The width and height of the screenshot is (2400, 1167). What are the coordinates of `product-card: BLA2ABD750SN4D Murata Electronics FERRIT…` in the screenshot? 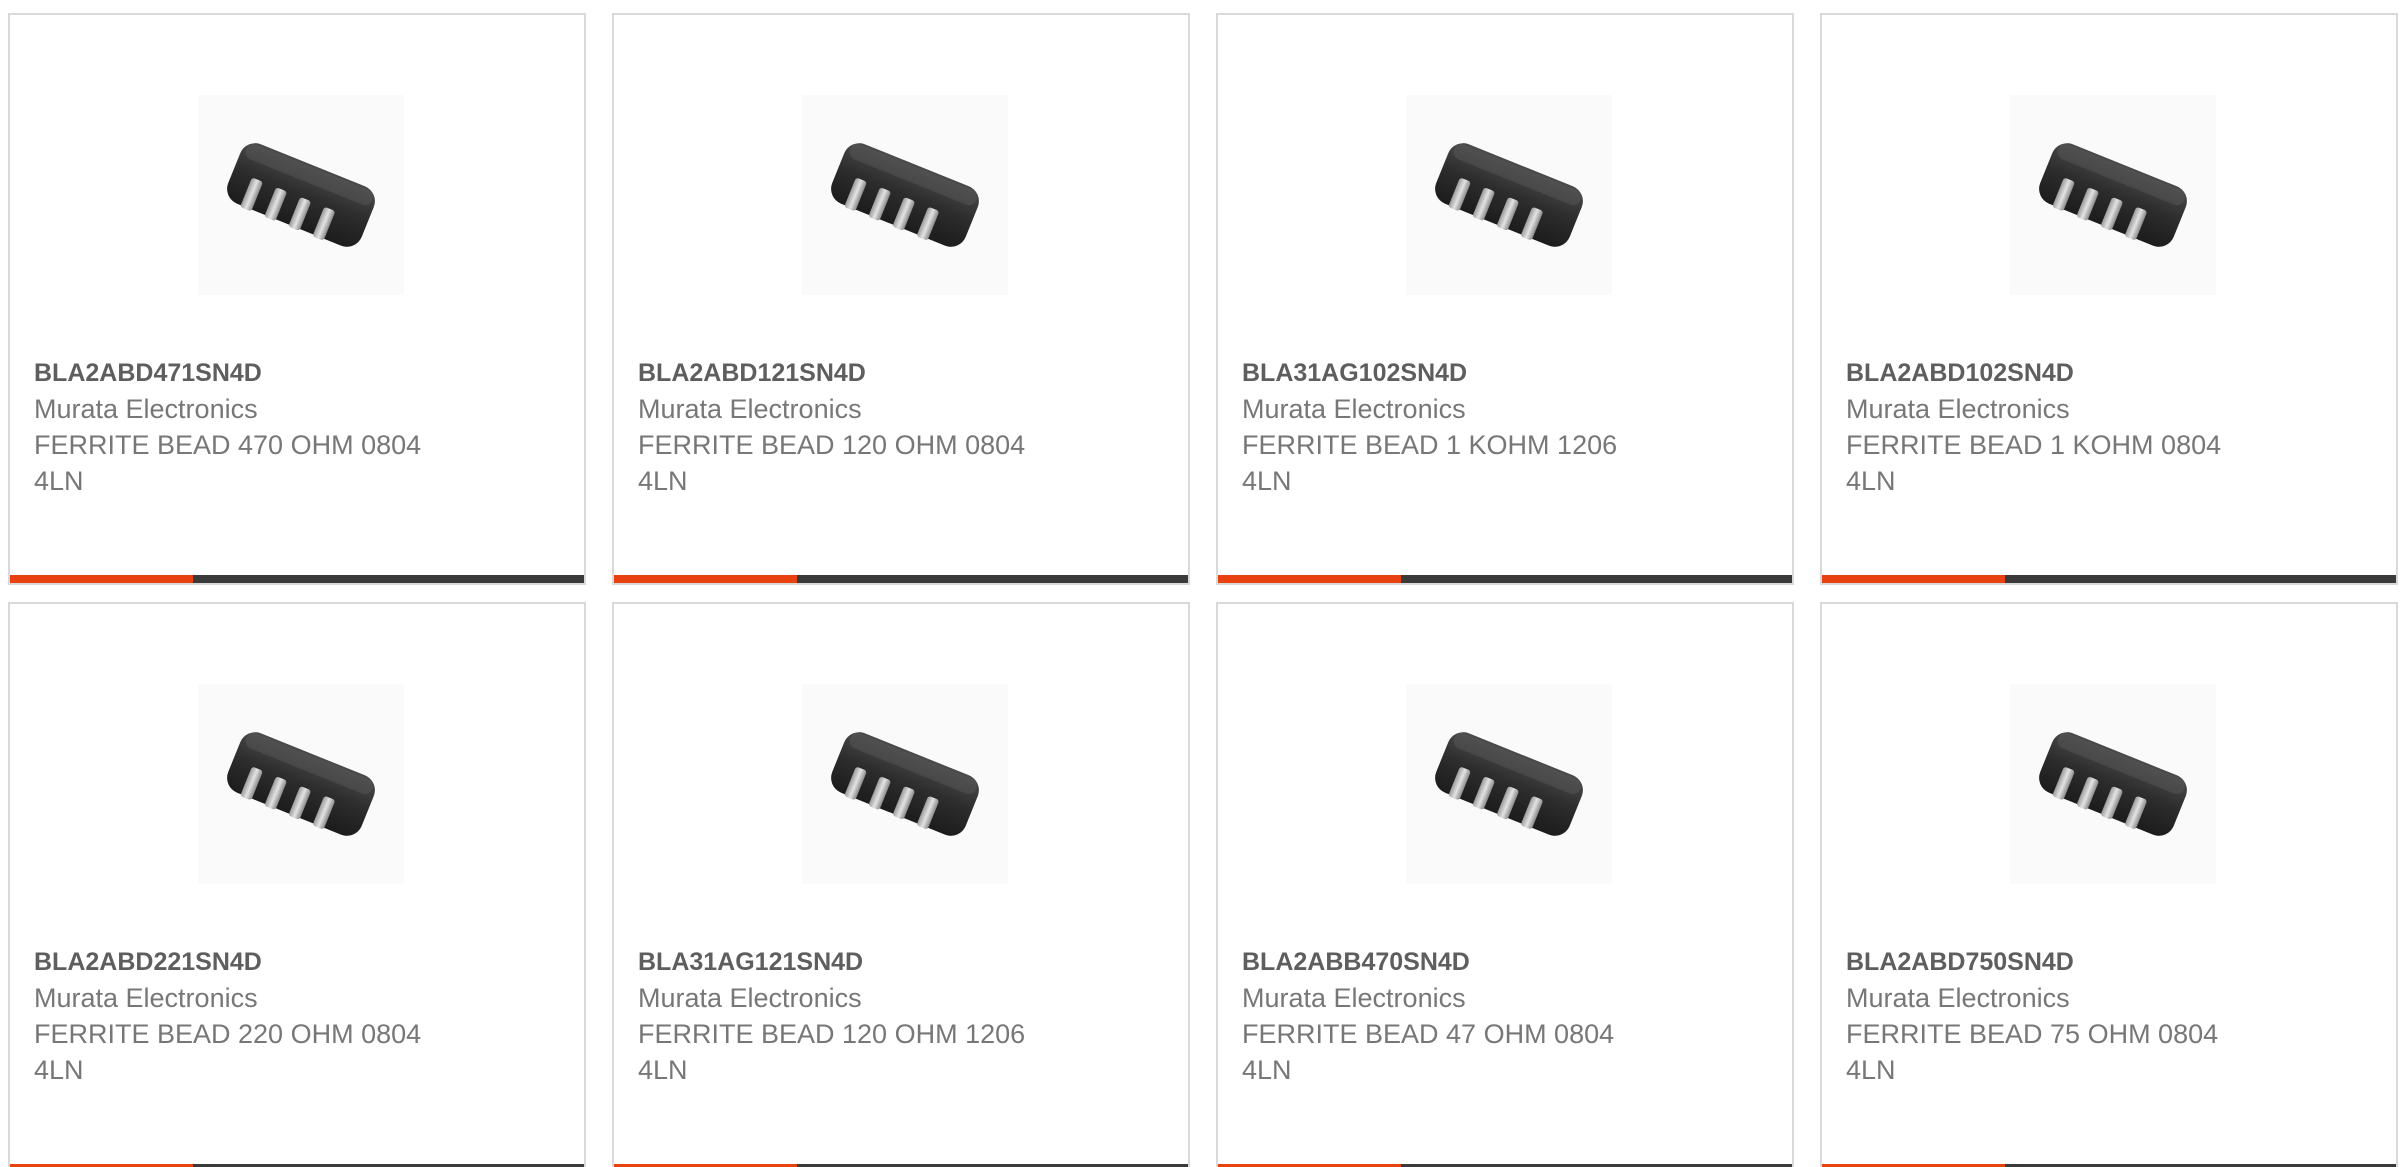 It's located at (2109, 884).